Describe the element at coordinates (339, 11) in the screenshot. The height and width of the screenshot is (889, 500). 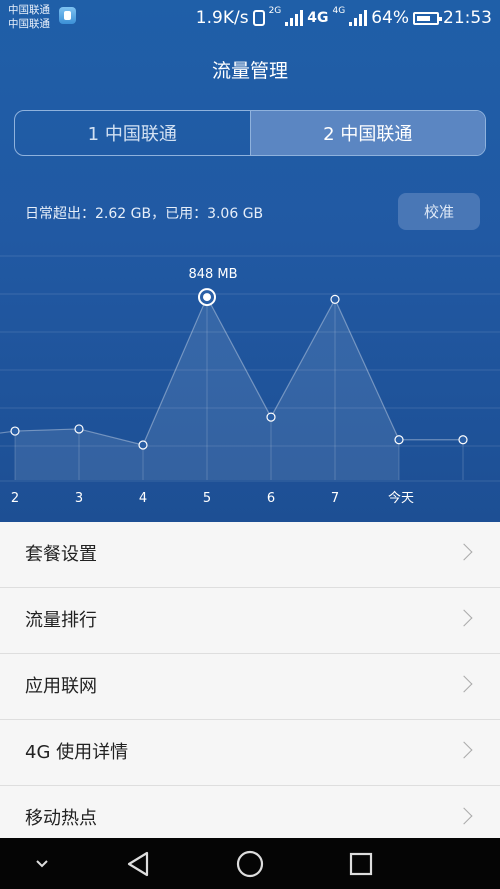
I see `network-4g-small-label: 4G` at that location.